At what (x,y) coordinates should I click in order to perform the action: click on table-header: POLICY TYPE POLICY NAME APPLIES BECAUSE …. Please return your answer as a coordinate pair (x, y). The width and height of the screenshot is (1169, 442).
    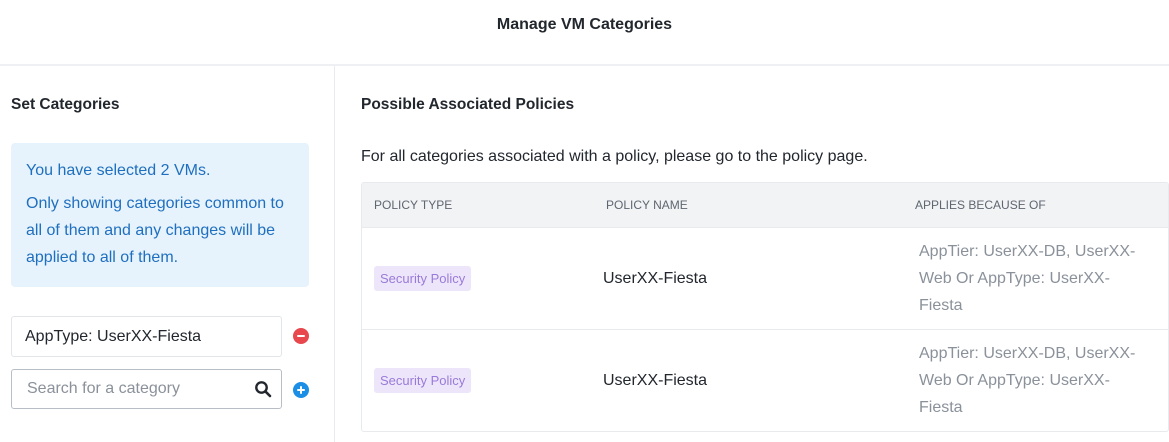
    Looking at the image, I should click on (765, 205).